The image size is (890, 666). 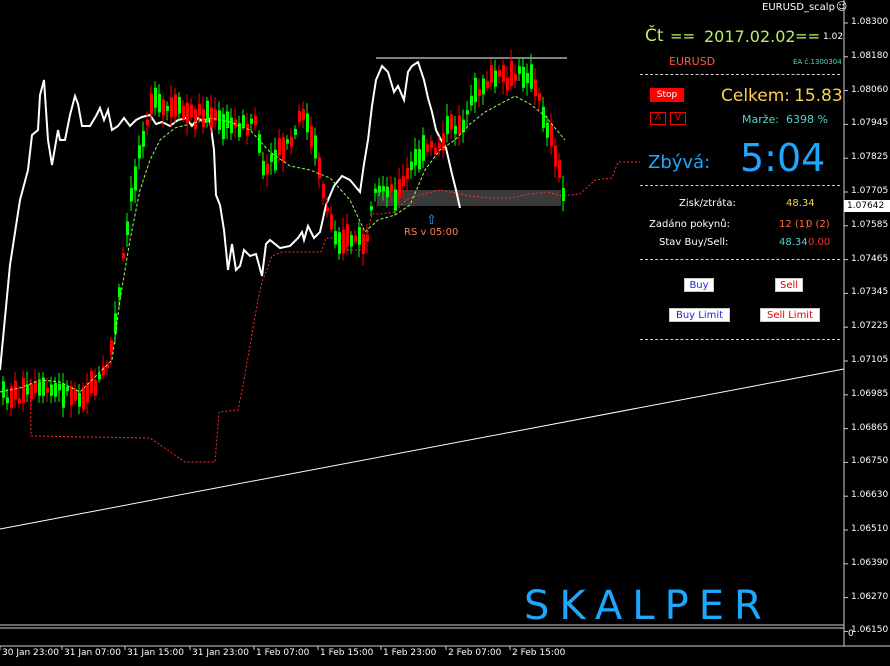 I want to click on price-tick-label: 1.07465, so click(x=870, y=258).